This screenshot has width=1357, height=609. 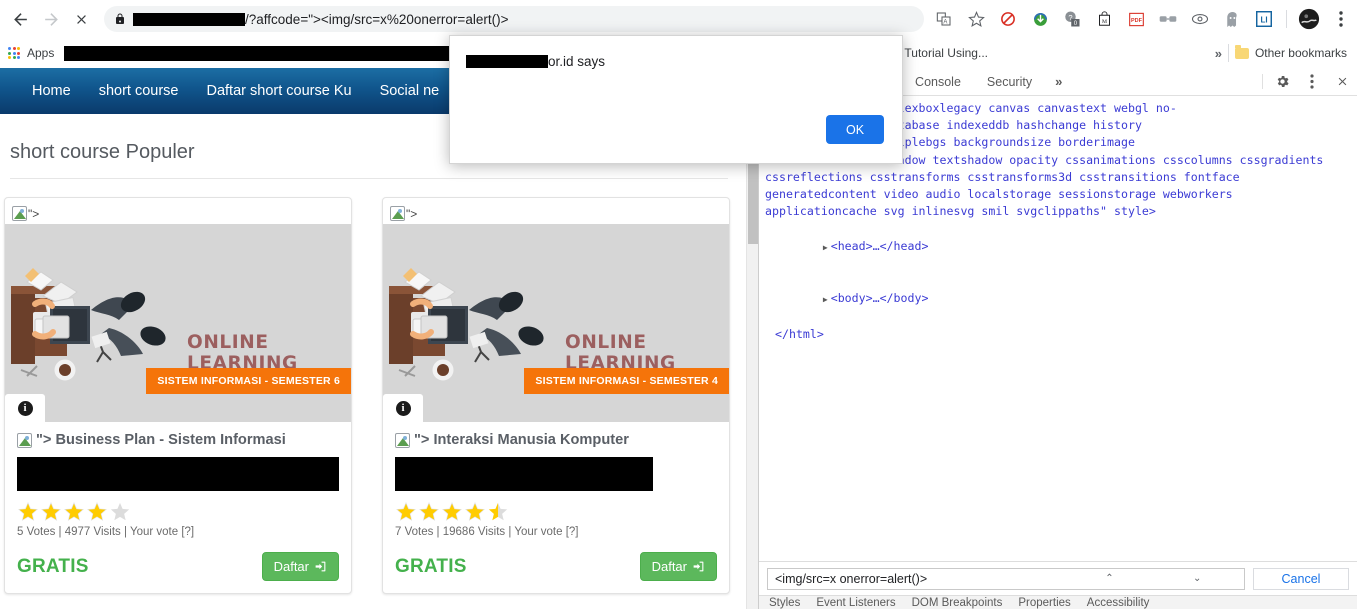 What do you see at coordinates (1072, 19) in the screenshot?
I see `help-badge-icon: ? 0` at bounding box center [1072, 19].